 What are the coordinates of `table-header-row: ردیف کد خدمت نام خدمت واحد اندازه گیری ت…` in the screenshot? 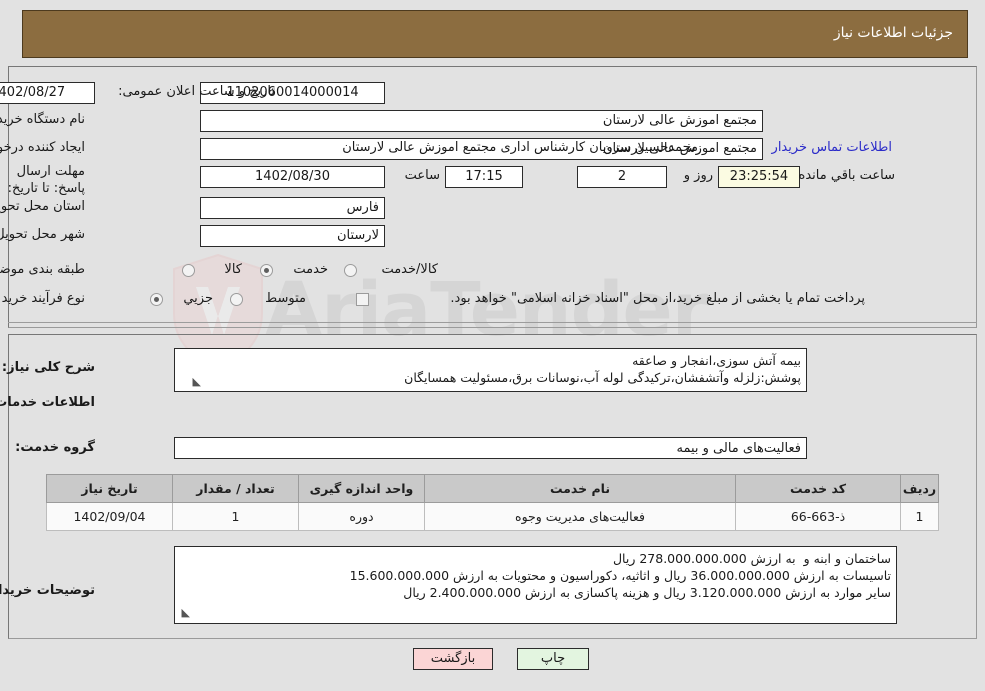 It's located at (492, 488).